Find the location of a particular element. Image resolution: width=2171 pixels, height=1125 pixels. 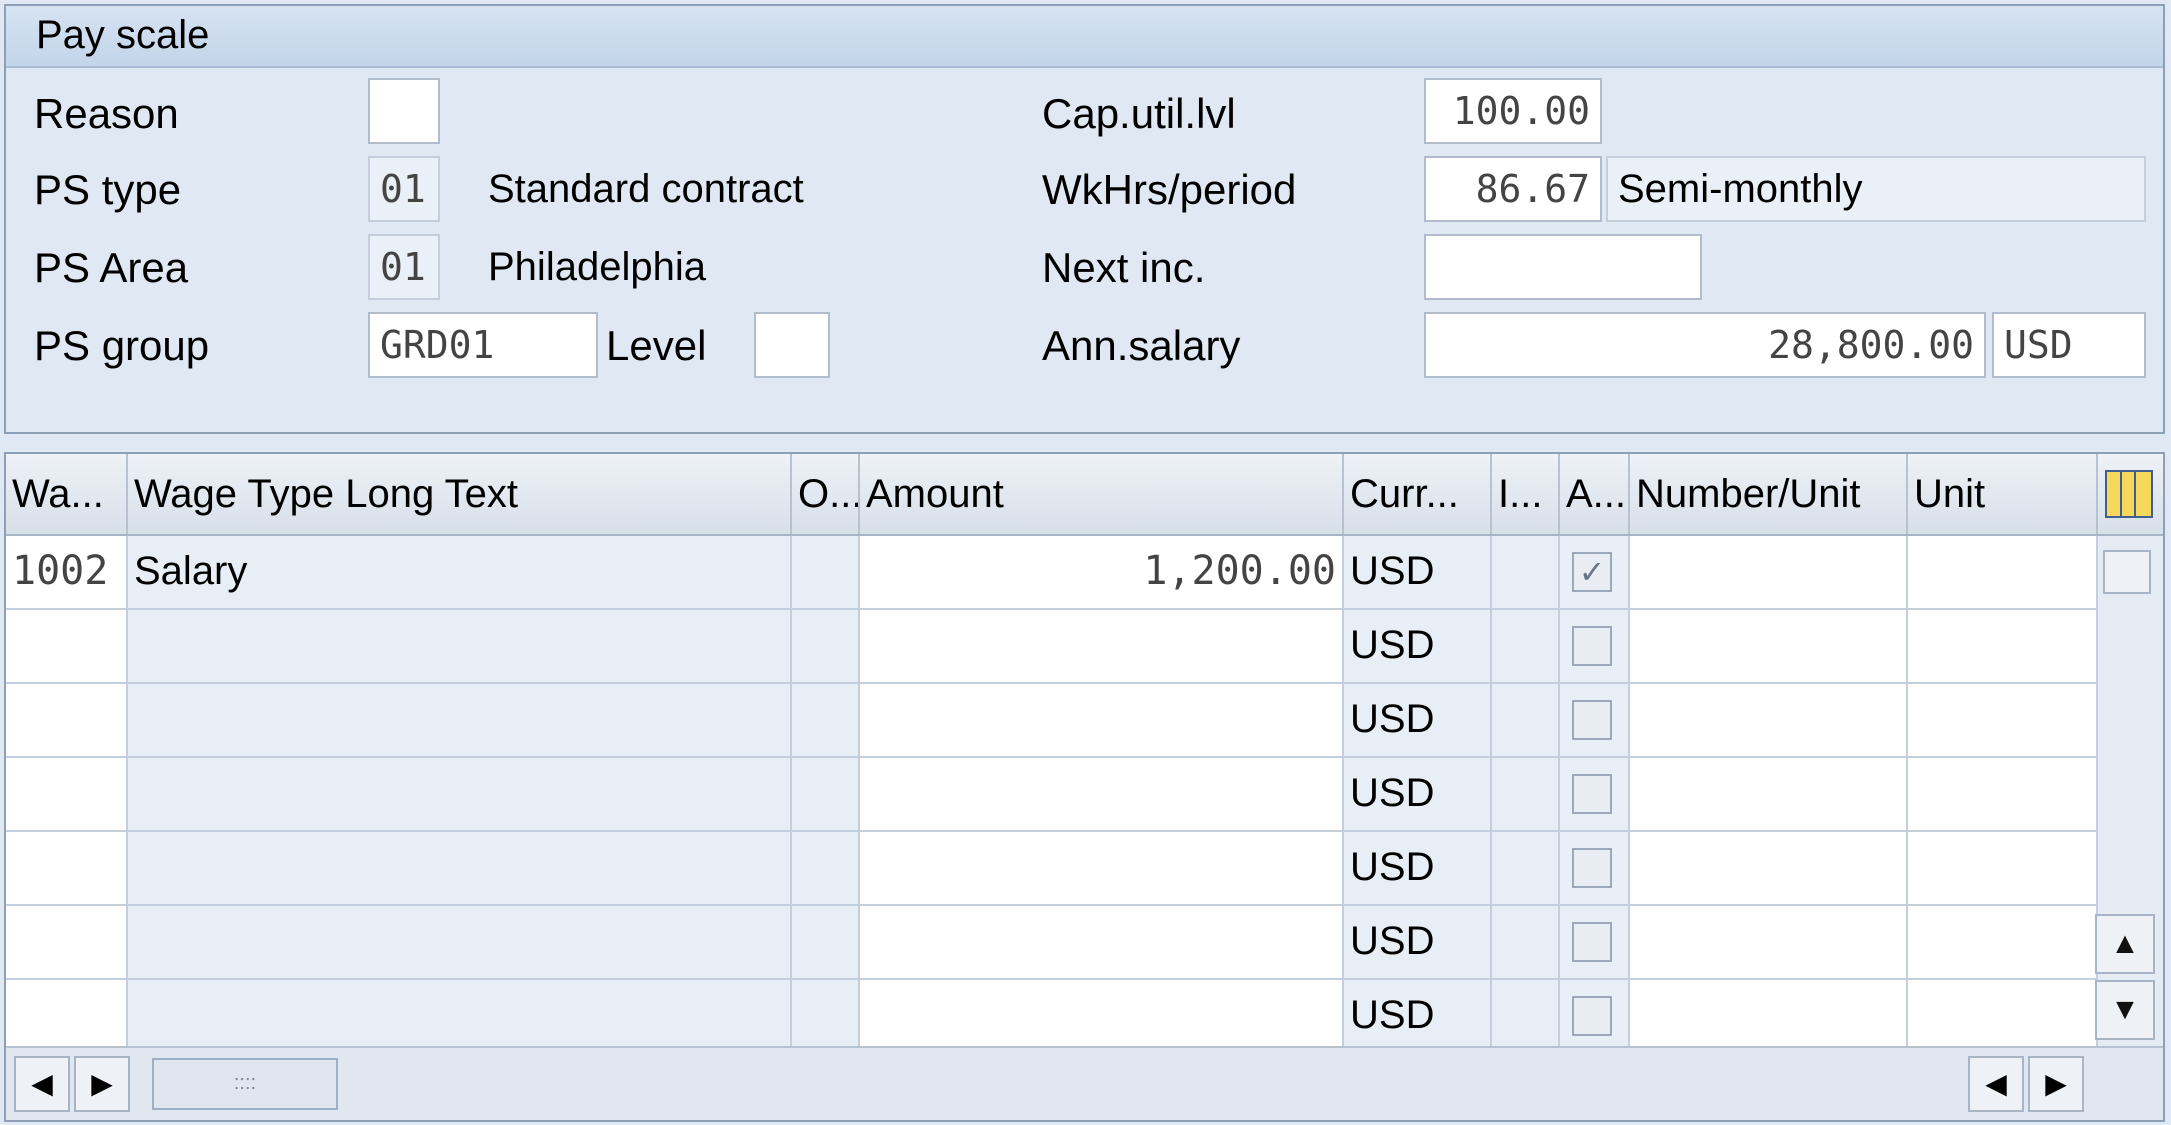

col-header-amount: Amount is located at coordinates (1102, 494).